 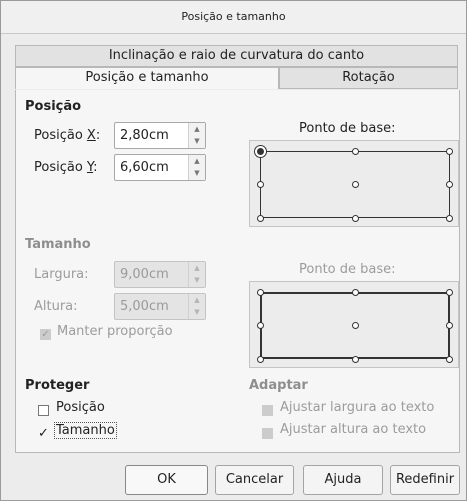 What do you see at coordinates (91, 135) in the screenshot?
I see `position-x-mnemonic: X` at bounding box center [91, 135].